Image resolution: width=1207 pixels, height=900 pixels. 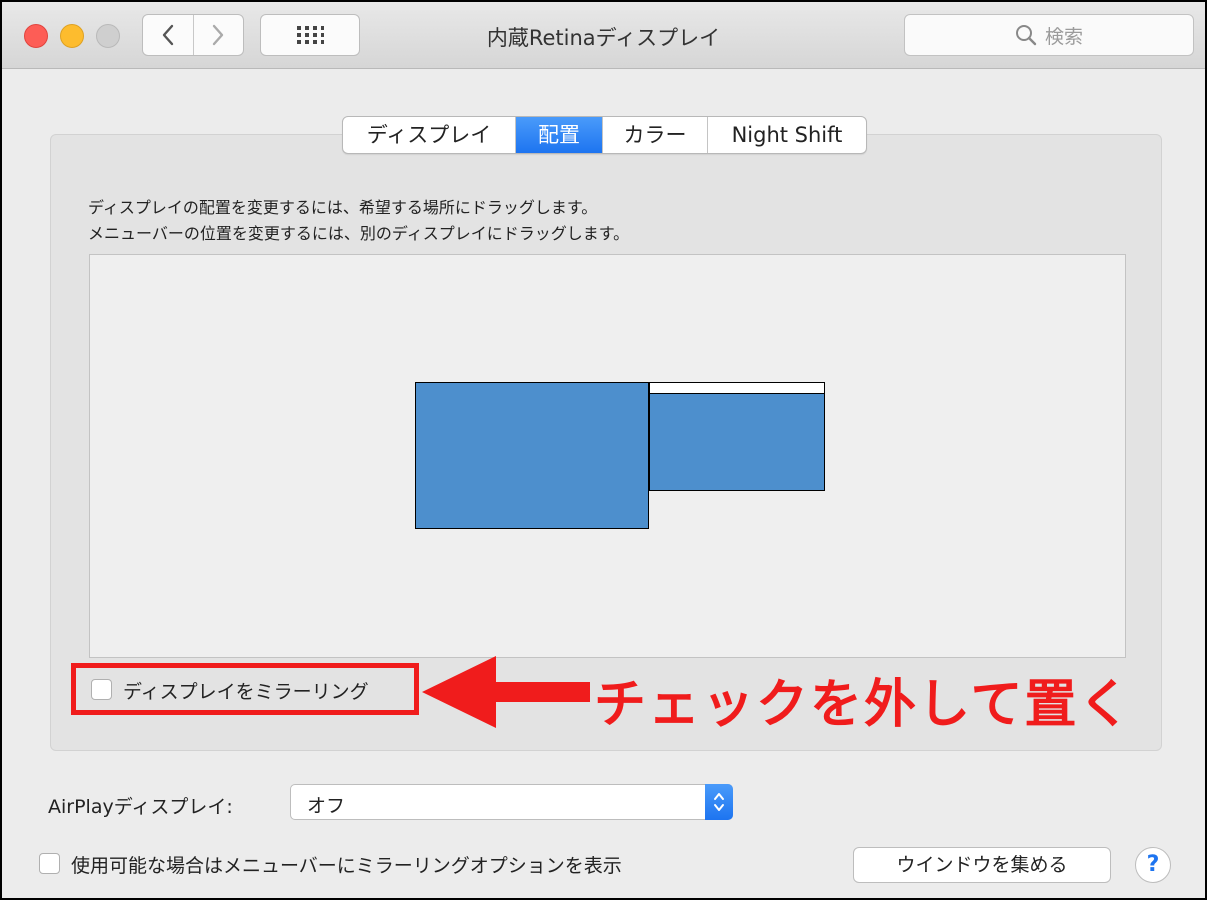 I want to click on airplay-label: AirPlayディスプレイ:, so click(x=140, y=807).